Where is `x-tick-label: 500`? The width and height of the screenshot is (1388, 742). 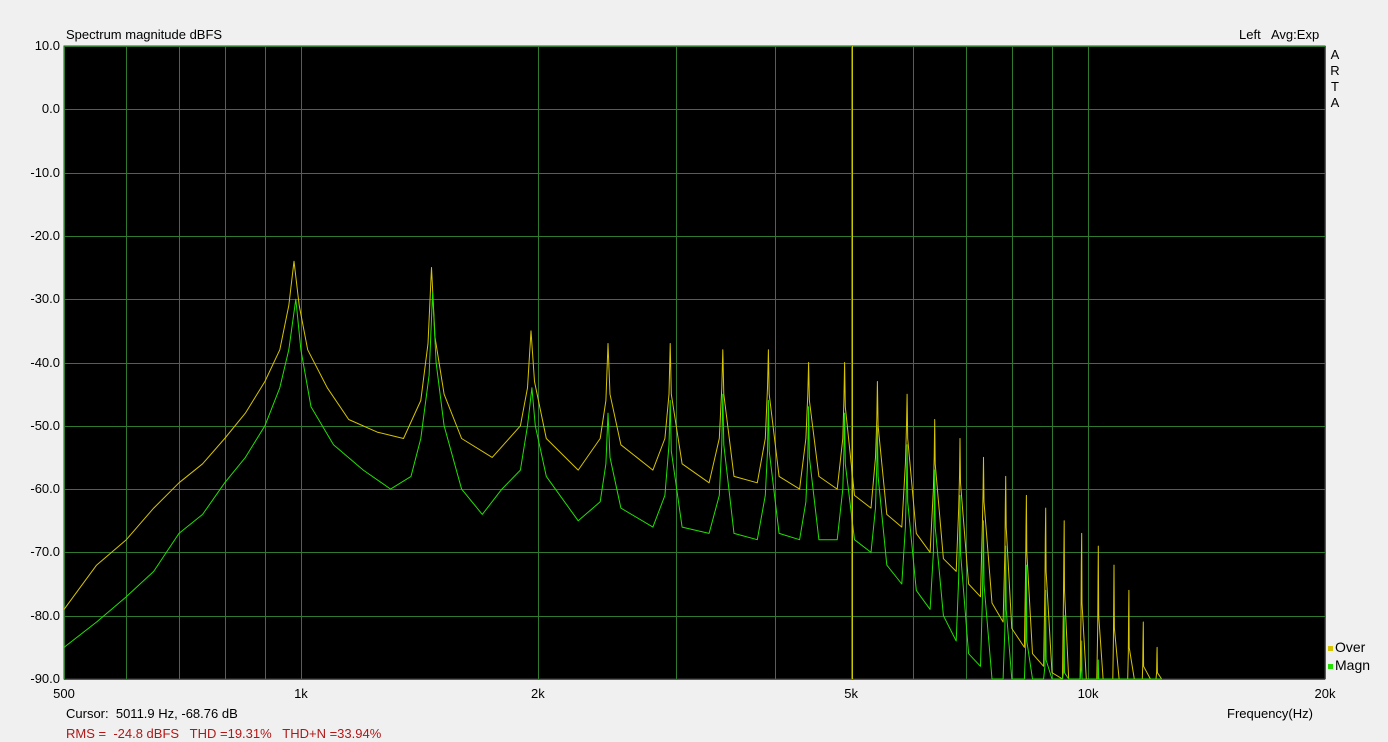
x-tick-label: 500 is located at coordinates (64, 693).